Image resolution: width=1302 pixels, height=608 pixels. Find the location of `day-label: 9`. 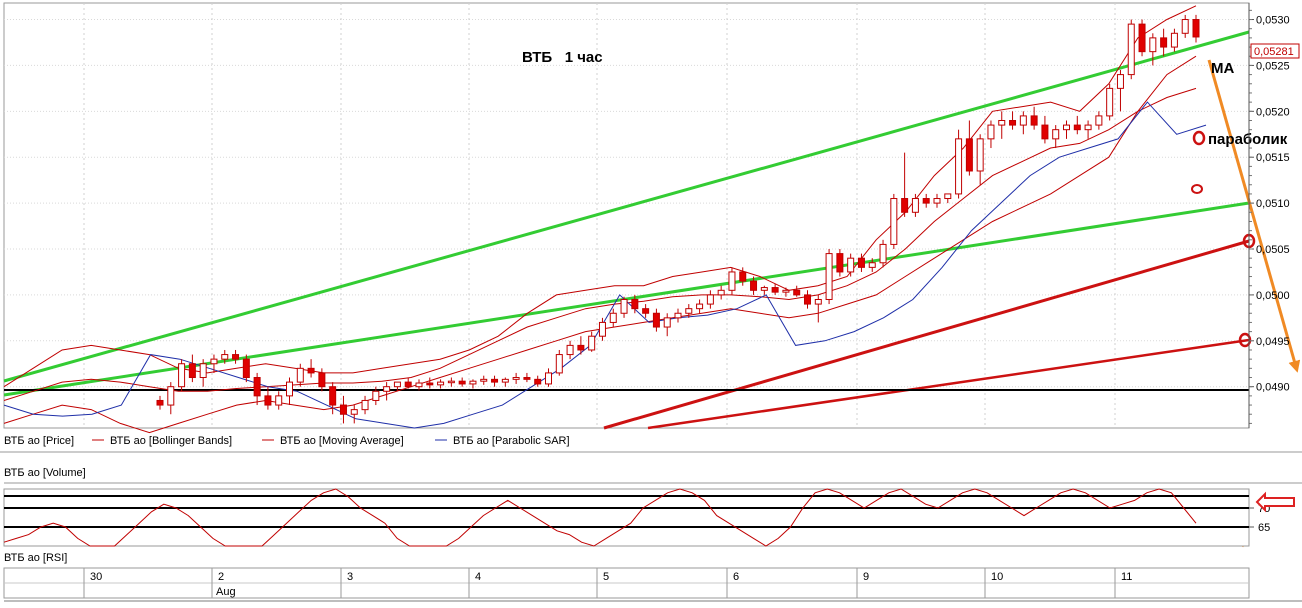

day-label: 9 is located at coordinates (866, 577).